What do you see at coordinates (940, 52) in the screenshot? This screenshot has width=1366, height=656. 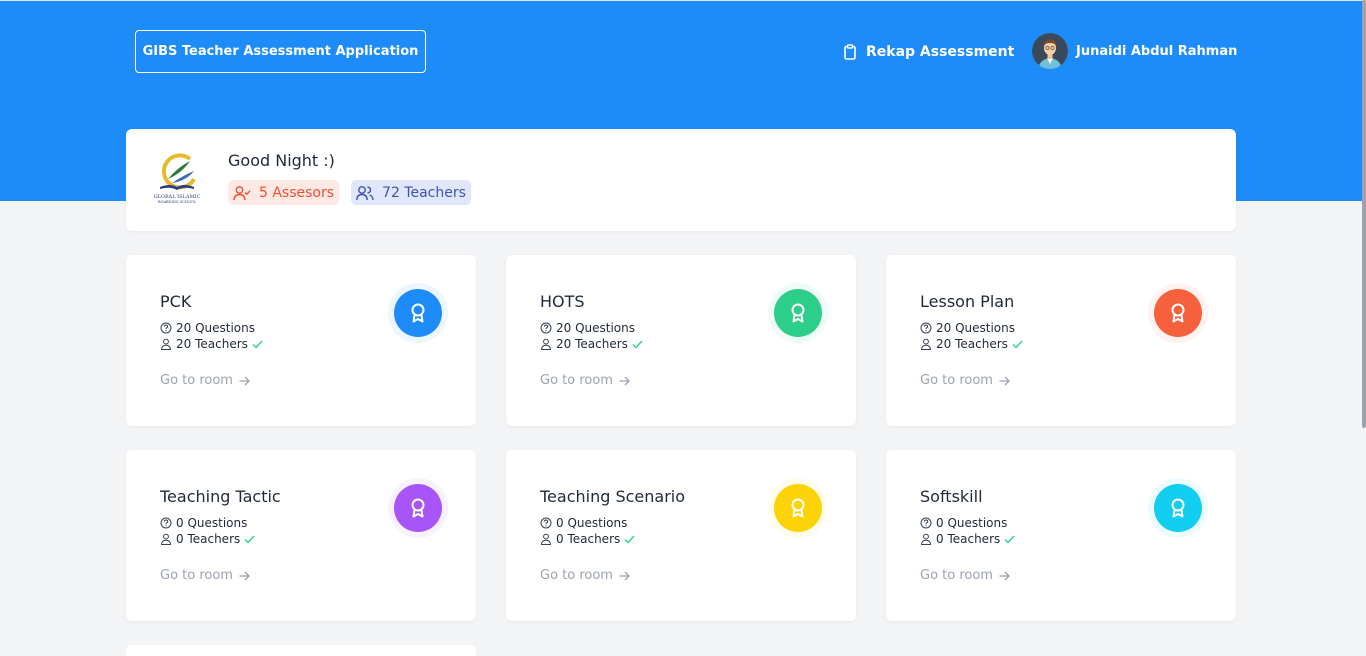 I see `rekap-assessment-label: Rekap Assessment` at bounding box center [940, 52].